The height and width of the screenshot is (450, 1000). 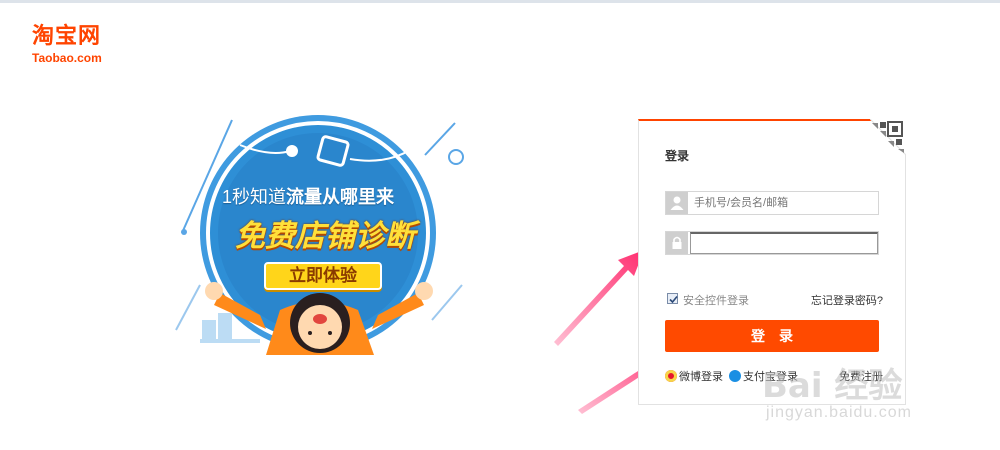 What do you see at coordinates (677, 243) in the screenshot?
I see `lock-icon` at bounding box center [677, 243].